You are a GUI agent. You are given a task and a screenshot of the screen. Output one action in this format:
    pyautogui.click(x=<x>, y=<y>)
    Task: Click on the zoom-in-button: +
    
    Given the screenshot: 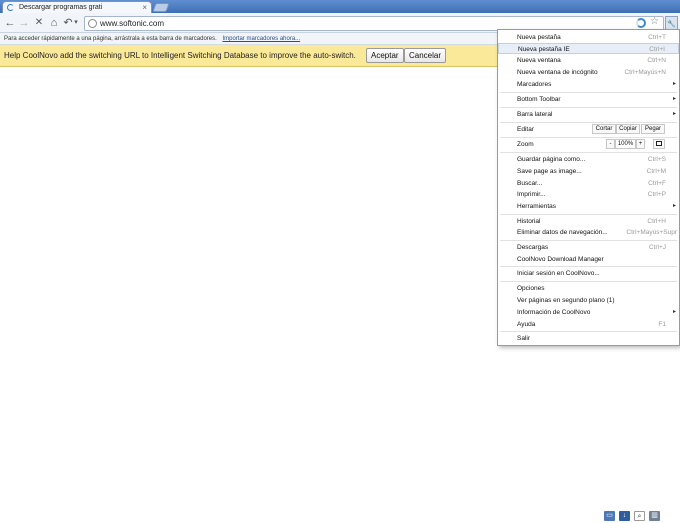 What is the action you would take?
    pyautogui.click(x=640, y=144)
    